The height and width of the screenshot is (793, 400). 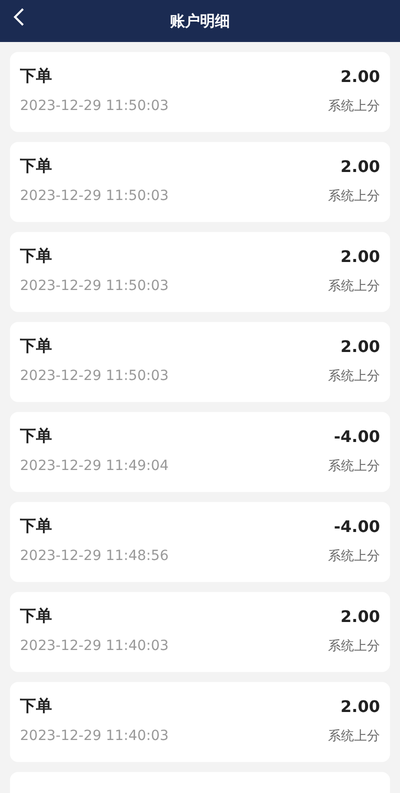 What do you see at coordinates (94, 466) in the screenshot?
I see `record-time: 2023-12-29 11:49:04` at bounding box center [94, 466].